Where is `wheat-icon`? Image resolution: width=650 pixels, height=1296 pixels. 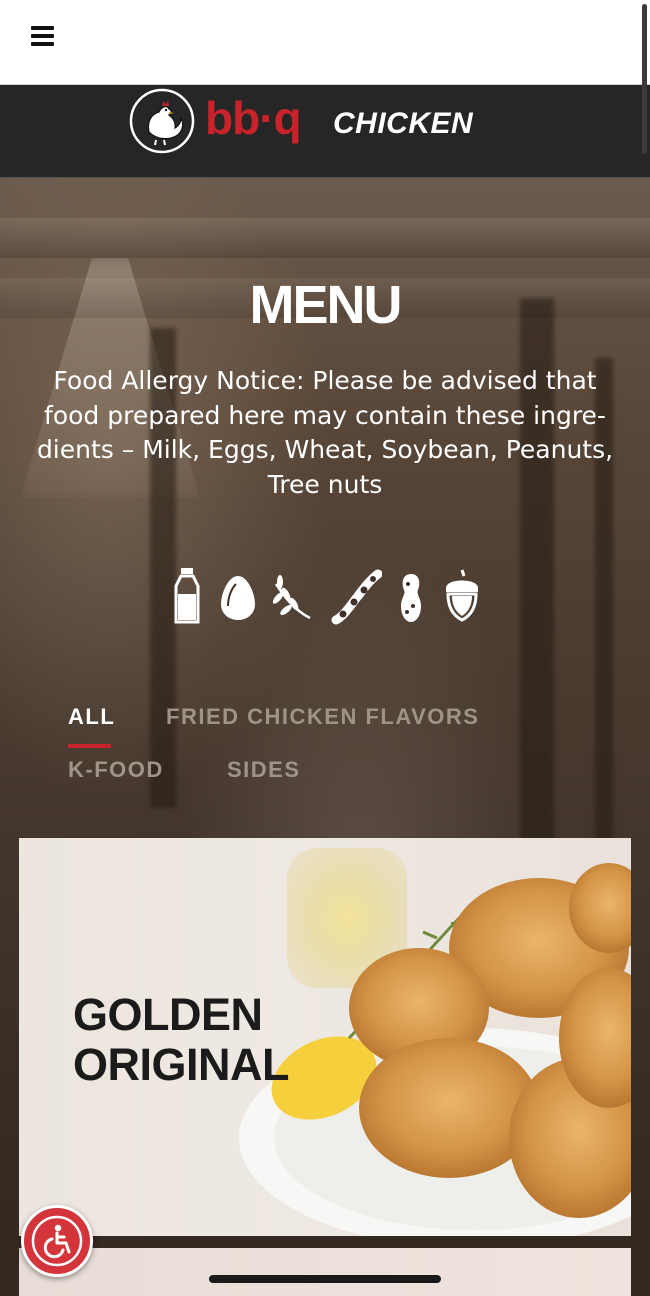
wheat-icon is located at coordinates (291, 597).